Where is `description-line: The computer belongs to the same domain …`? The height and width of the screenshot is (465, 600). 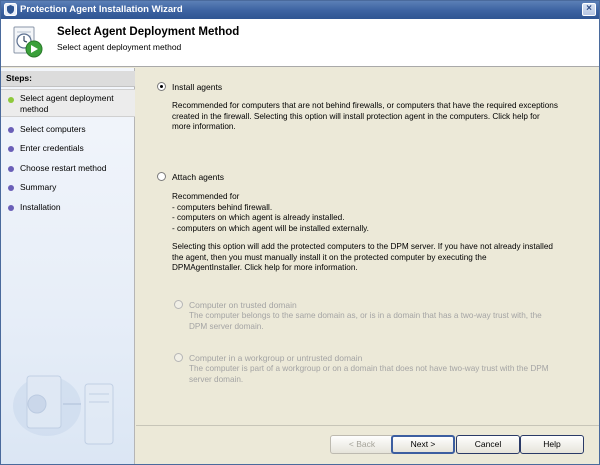
description-line: The computer belongs to the same domain … is located at coordinates (365, 315).